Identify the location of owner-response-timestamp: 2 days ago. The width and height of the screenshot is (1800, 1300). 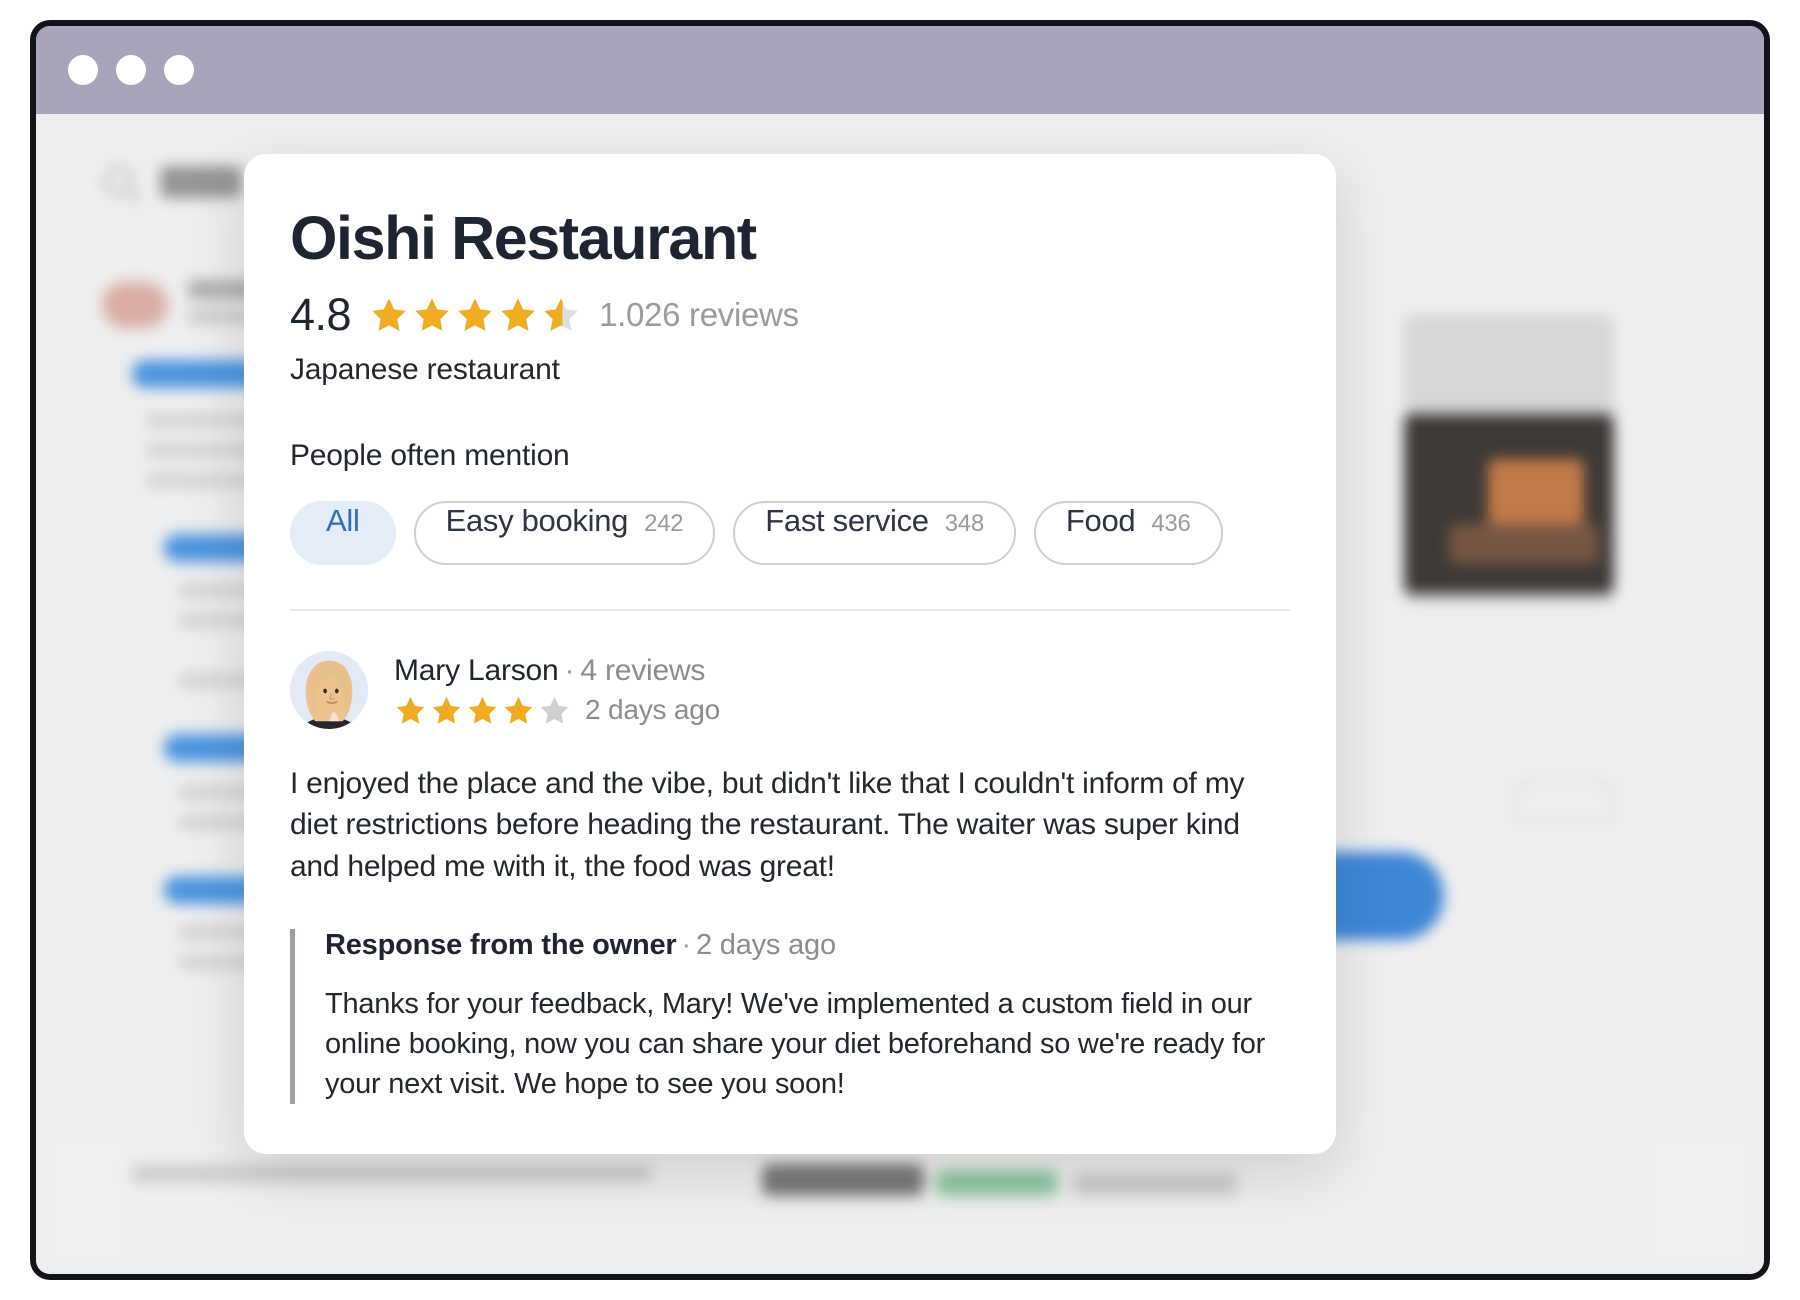
(765, 945).